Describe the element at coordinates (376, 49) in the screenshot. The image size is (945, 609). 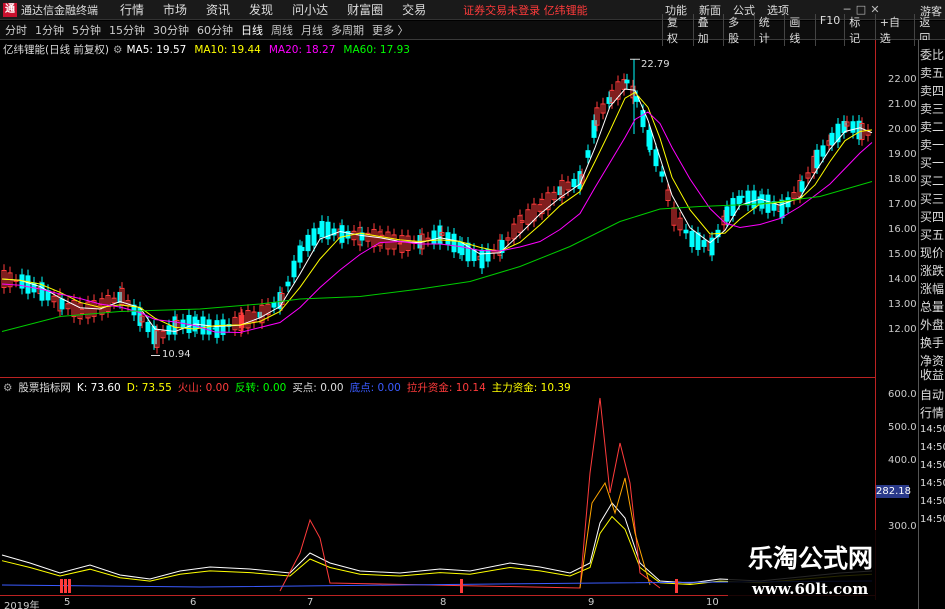
I see `ma60-value: MA60: 17.93` at that location.